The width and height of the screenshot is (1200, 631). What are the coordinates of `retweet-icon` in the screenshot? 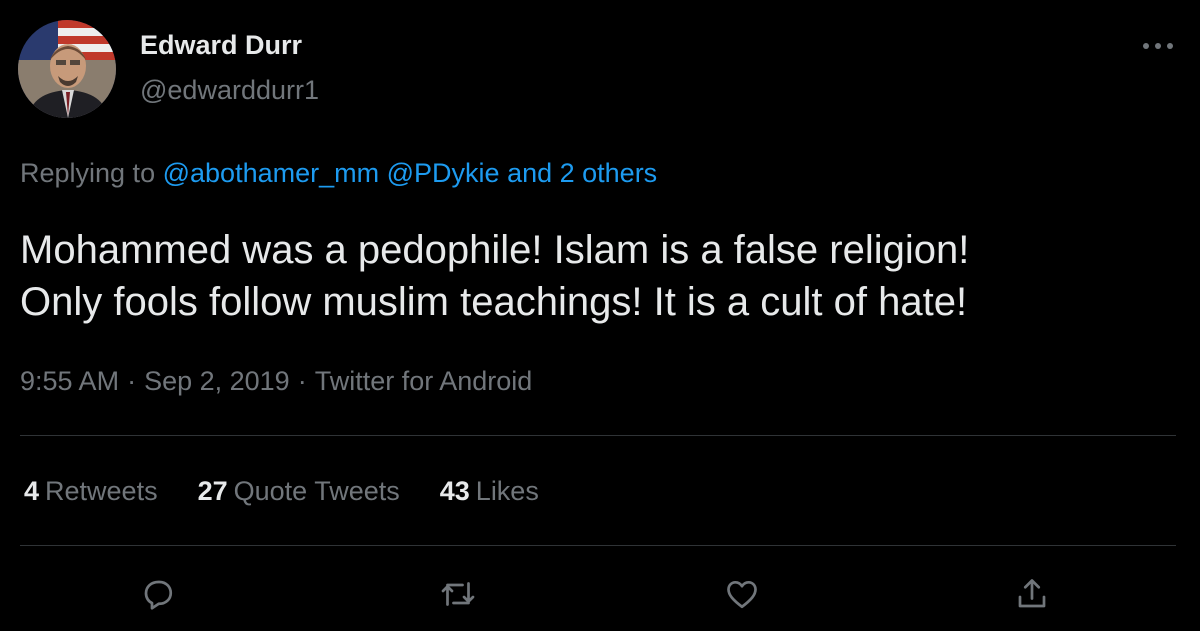 It's located at (458, 594).